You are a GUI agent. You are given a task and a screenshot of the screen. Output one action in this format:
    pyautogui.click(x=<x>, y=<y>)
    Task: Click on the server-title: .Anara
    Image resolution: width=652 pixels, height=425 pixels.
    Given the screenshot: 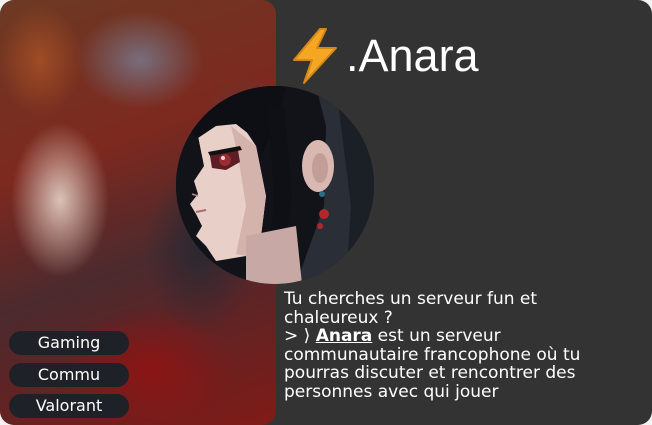 What is the action you would take?
    pyautogui.click(x=382, y=56)
    